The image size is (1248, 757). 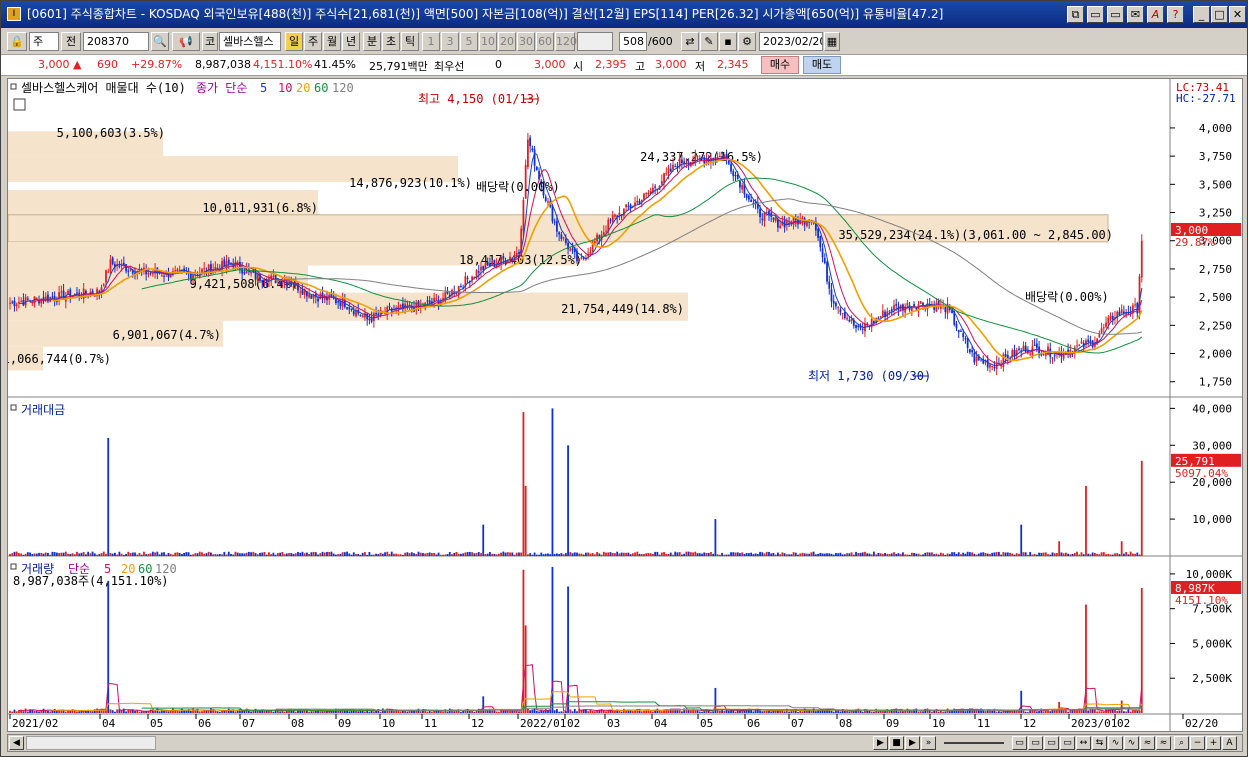 I want to click on window-icon: ▭, so click(x=1115, y=14).